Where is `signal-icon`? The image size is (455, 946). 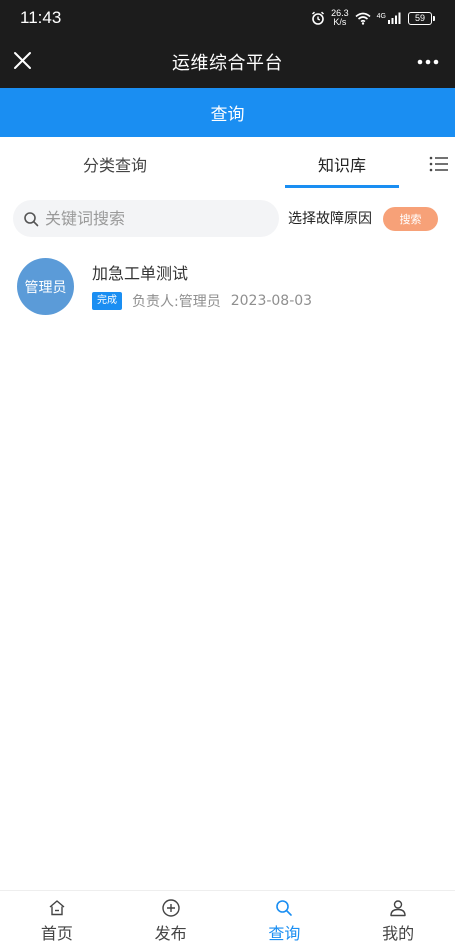 signal-icon is located at coordinates (394, 18).